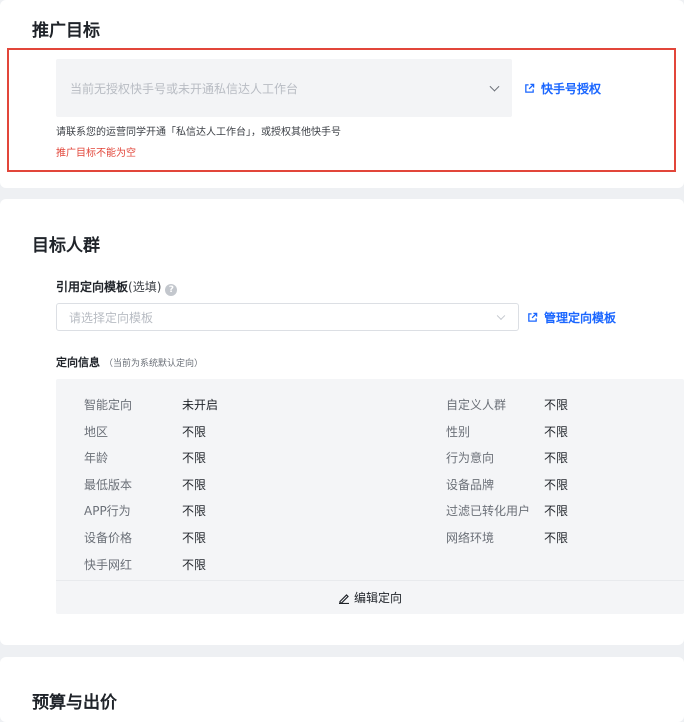  I want to click on targeting-template-placeholder: 请选择定向模板, so click(111, 317).